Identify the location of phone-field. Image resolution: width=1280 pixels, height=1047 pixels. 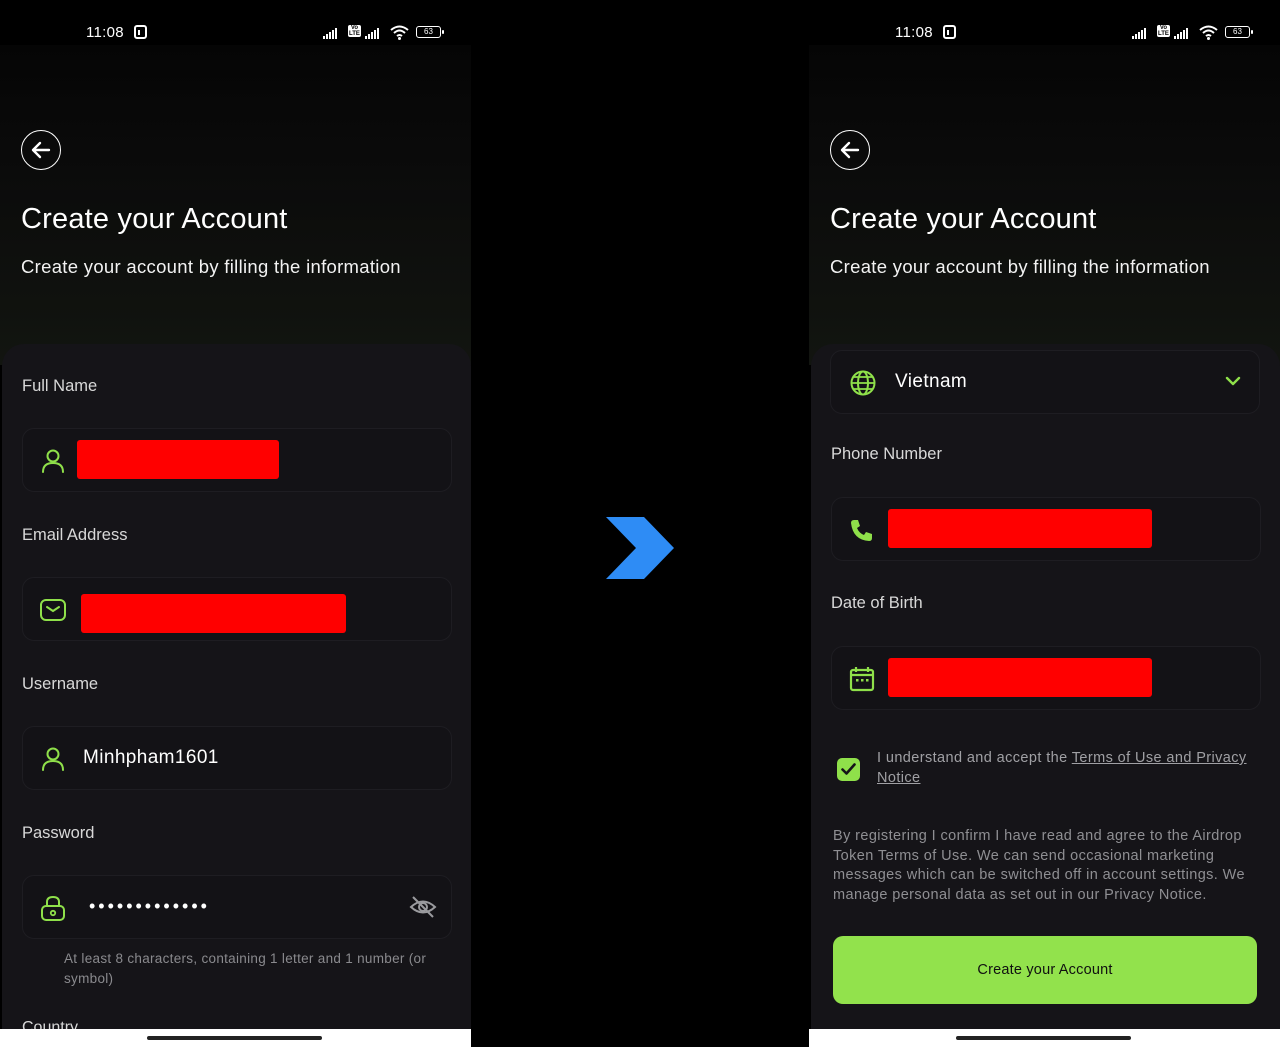
(1046, 529).